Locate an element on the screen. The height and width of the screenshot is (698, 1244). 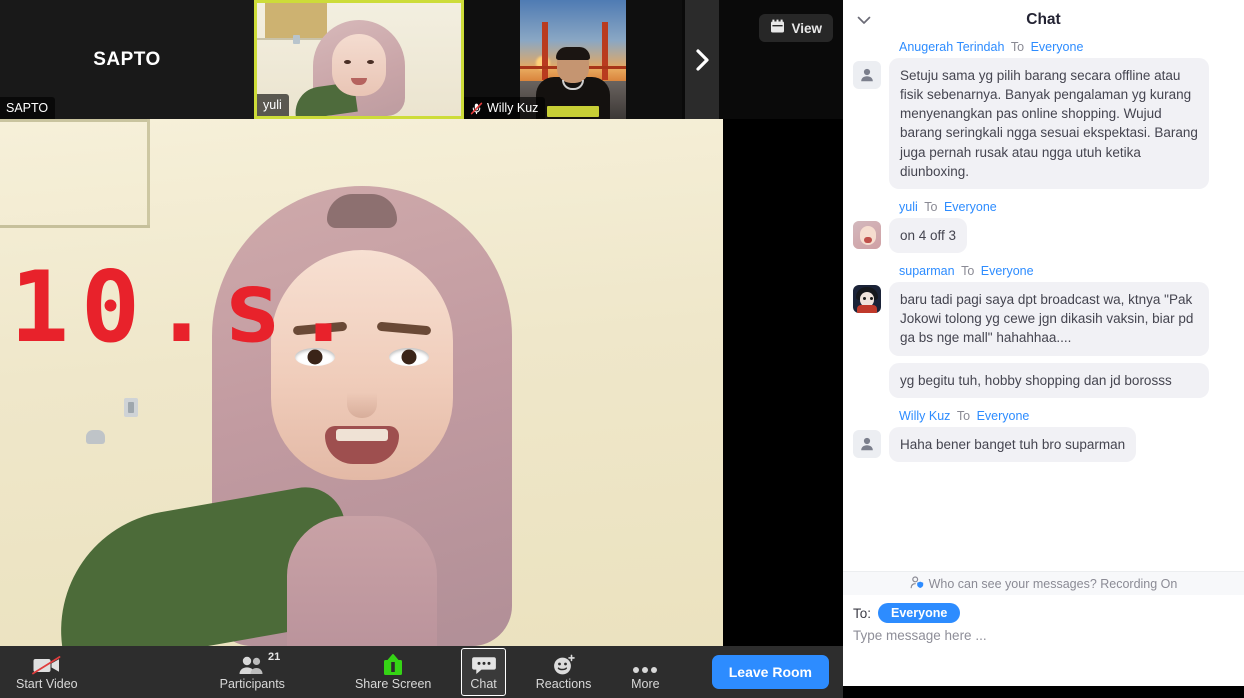
chat-bottom-strip is located at coordinates (1043, 692).